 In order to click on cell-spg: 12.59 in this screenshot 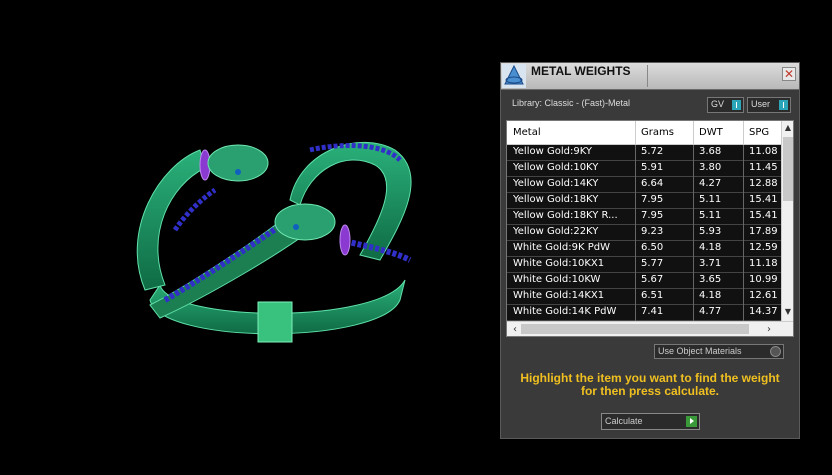, I will do `click(763, 247)`.